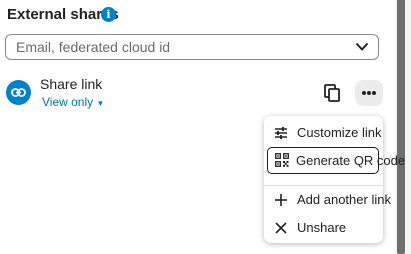 The image size is (411, 254). I want to click on share-search-input, so click(176, 47).